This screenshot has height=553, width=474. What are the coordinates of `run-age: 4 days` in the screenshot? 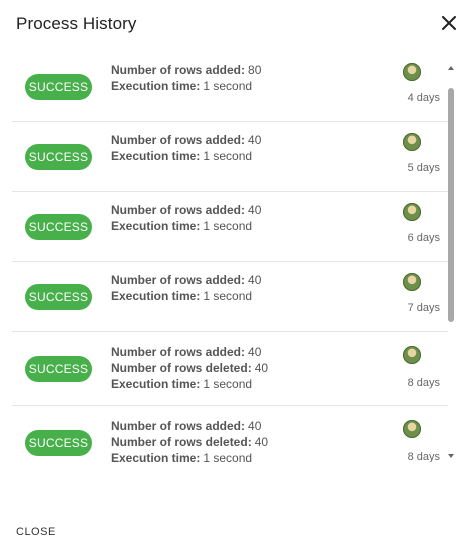 It's located at (423, 98).